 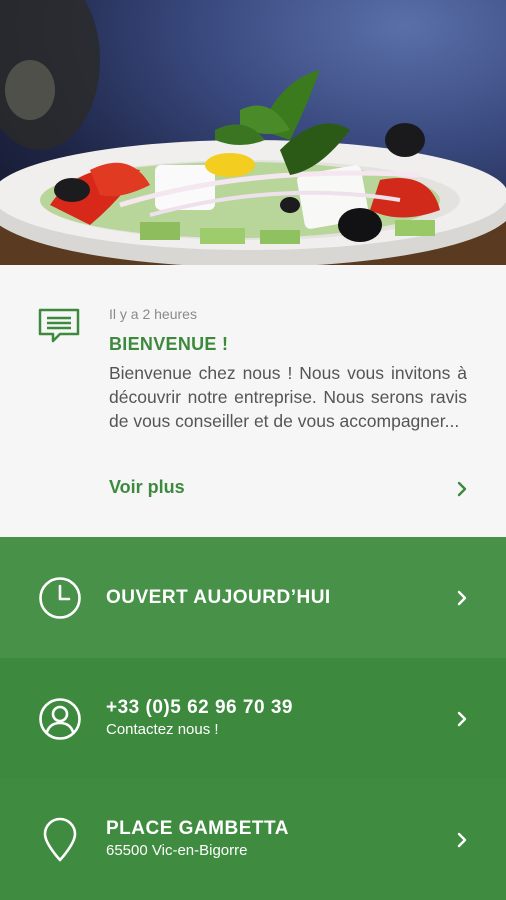 What do you see at coordinates (169, 344) in the screenshot?
I see `news-title: BIENVENUE !` at bounding box center [169, 344].